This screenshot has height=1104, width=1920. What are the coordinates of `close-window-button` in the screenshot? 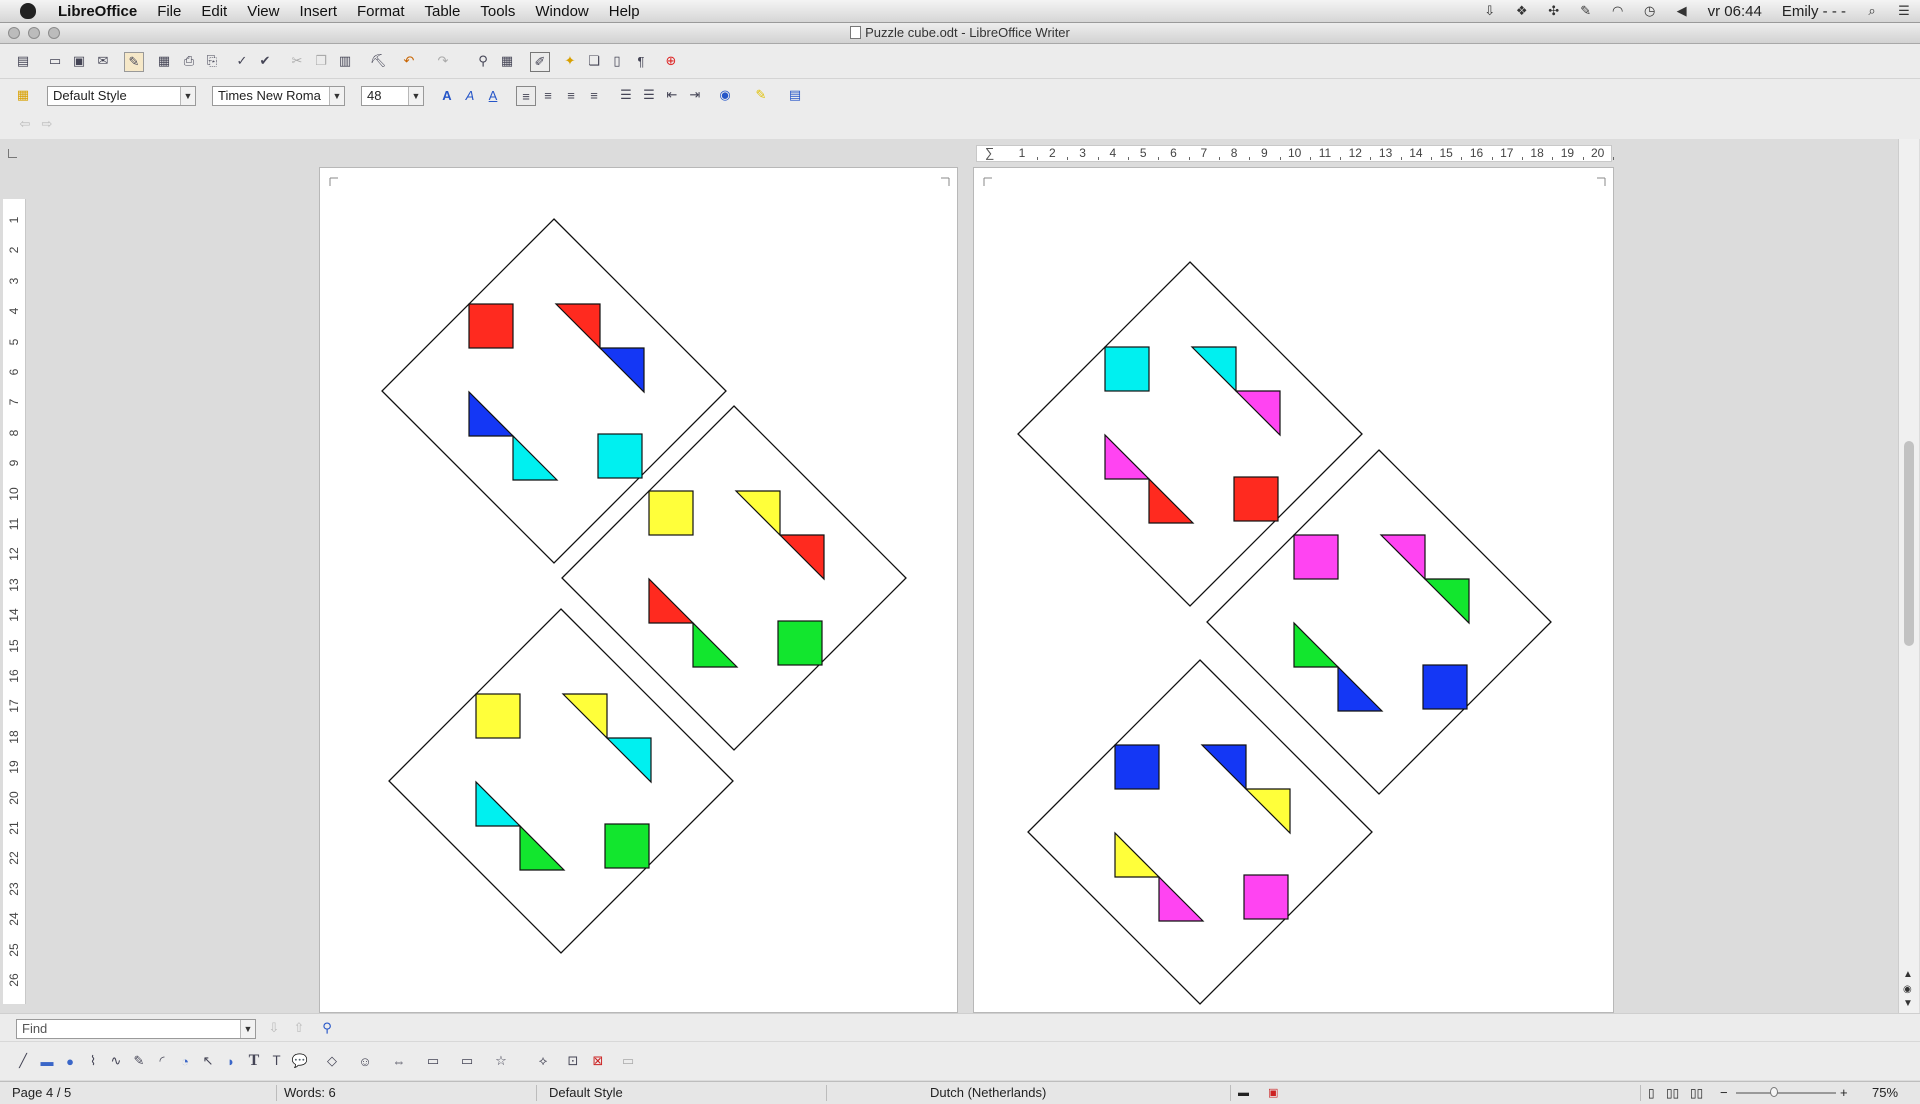 It's located at (14, 33).